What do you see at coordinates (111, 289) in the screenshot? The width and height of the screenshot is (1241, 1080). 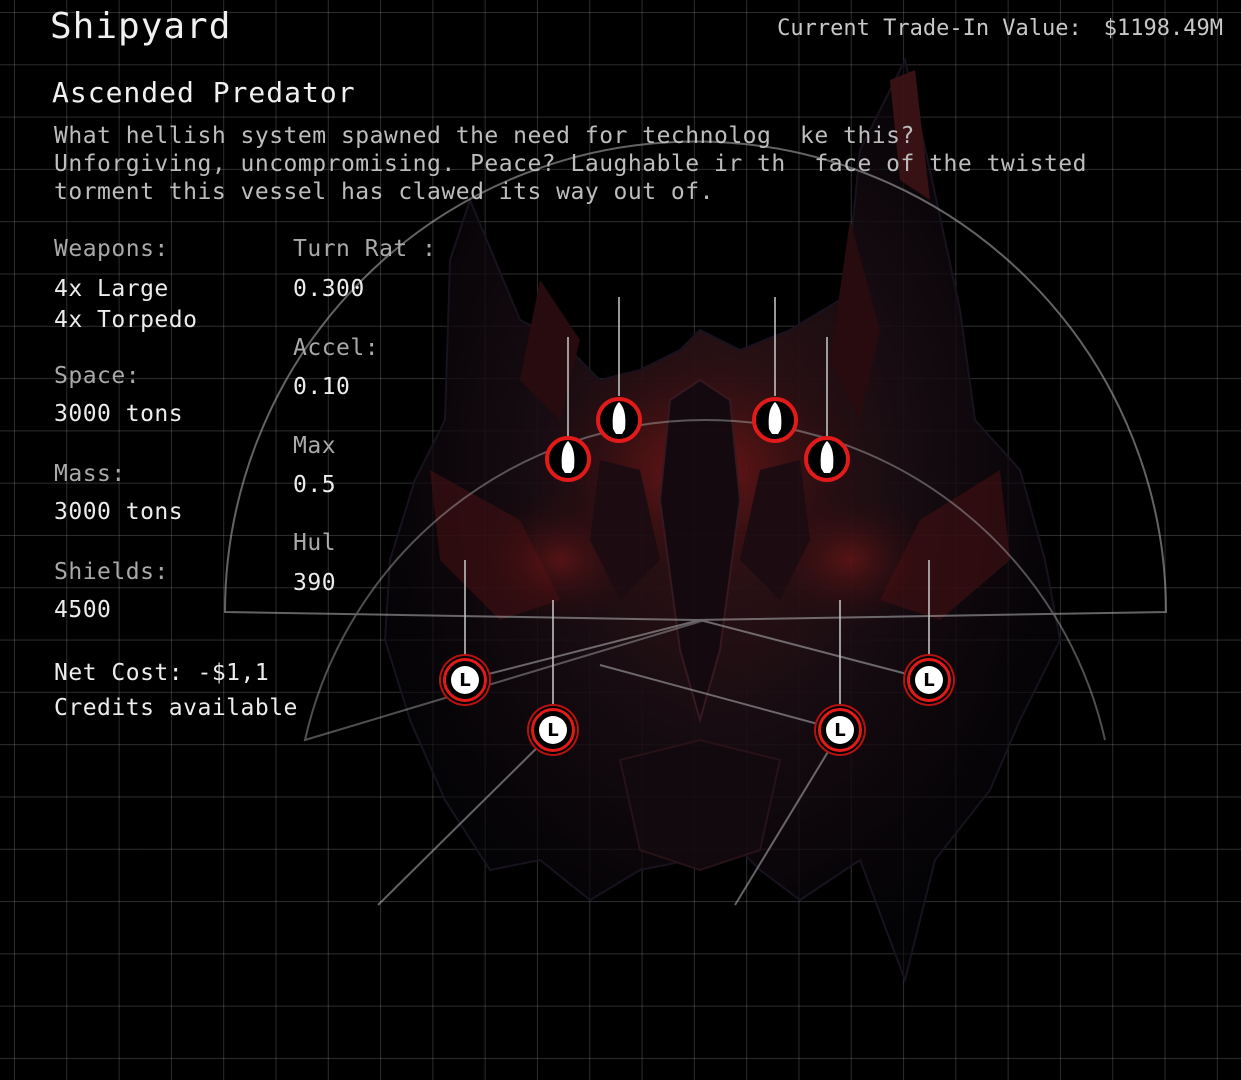 I see `weapons-value-large: 4x Large` at bounding box center [111, 289].